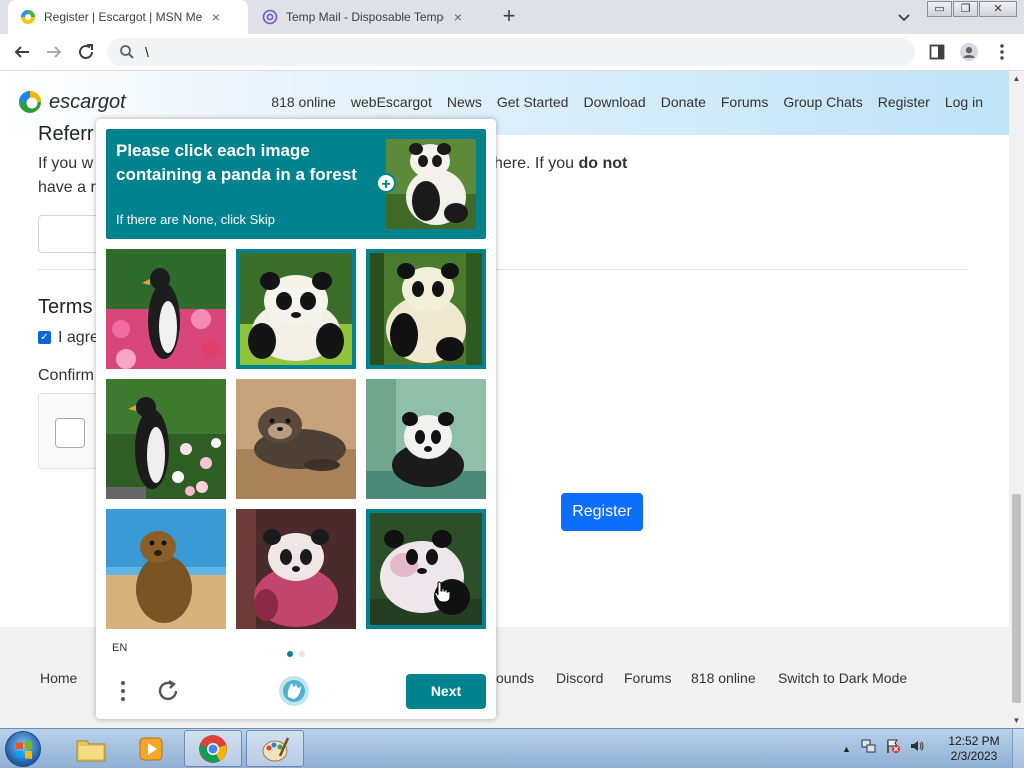 This screenshot has width=1024, height=768. I want to click on menu-dots-icon, so click(123, 691).